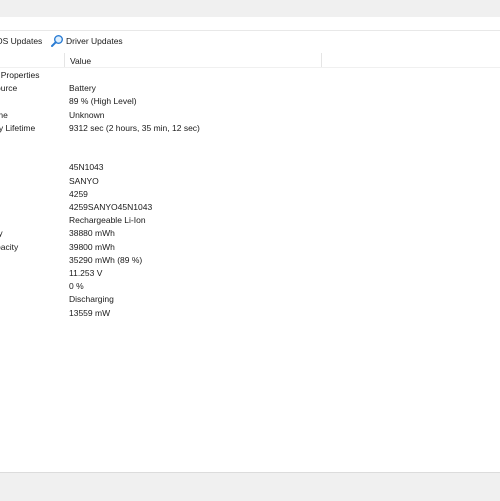 The width and height of the screenshot is (500, 501). I want to click on list-item: t Properties, so click(250, 75).